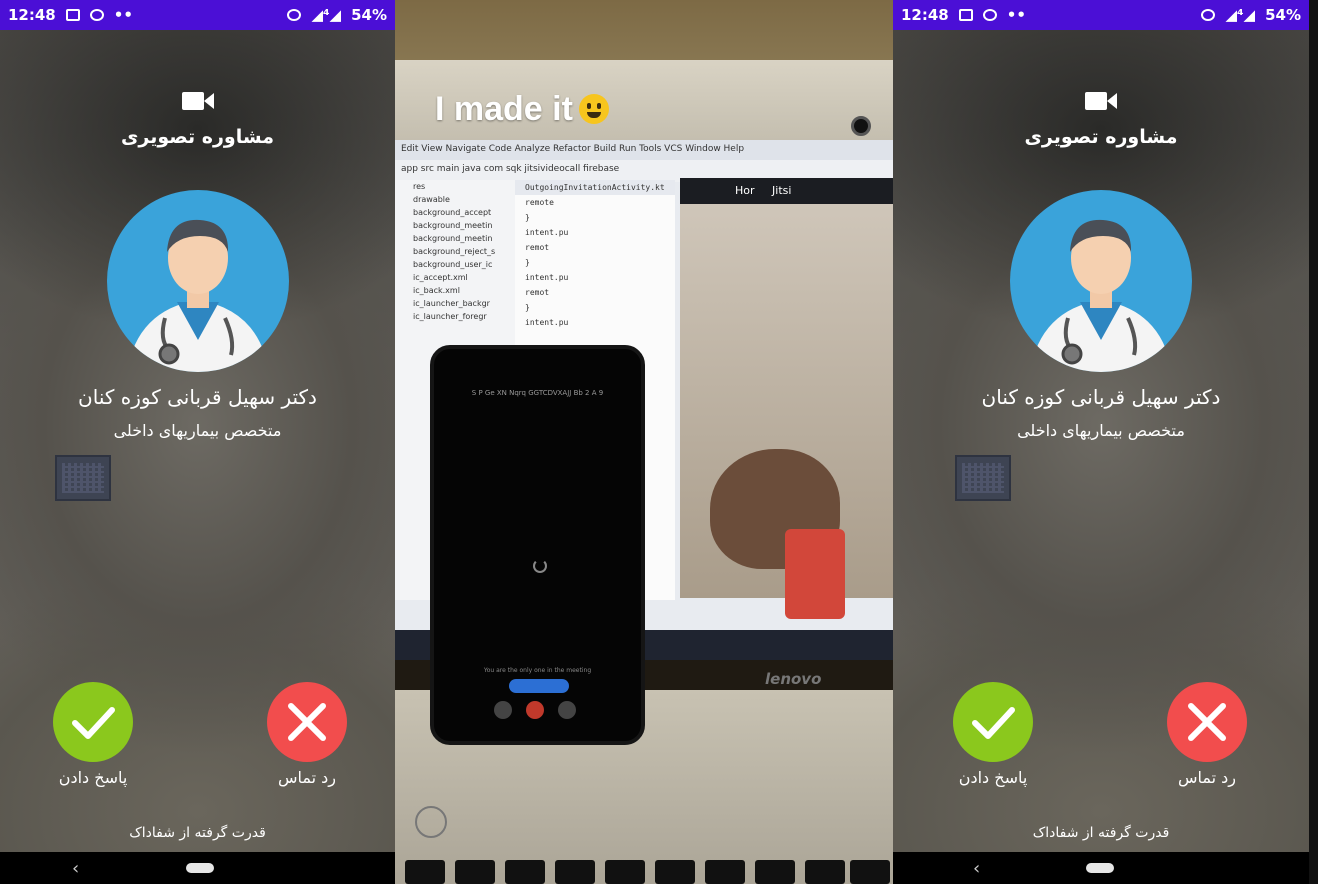 This screenshot has height=884, width=1318. Describe the element at coordinates (745, 190) in the screenshot. I see `emulator-tab: Hor` at that location.